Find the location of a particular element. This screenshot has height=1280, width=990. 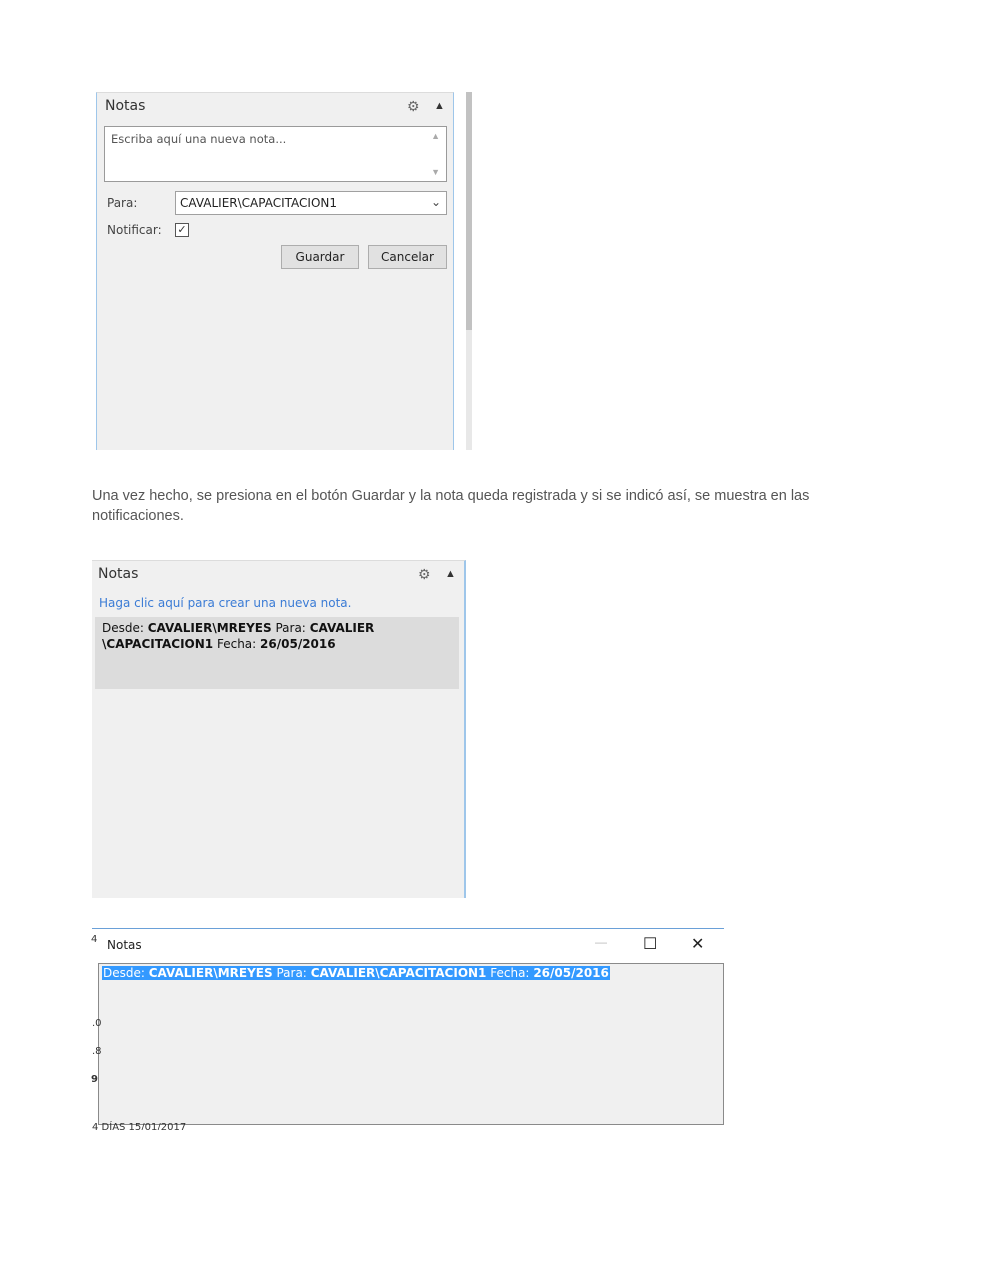

para-select: CAVALIER\CAPACITACION1 ⌄ is located at coordinates (311, 203).